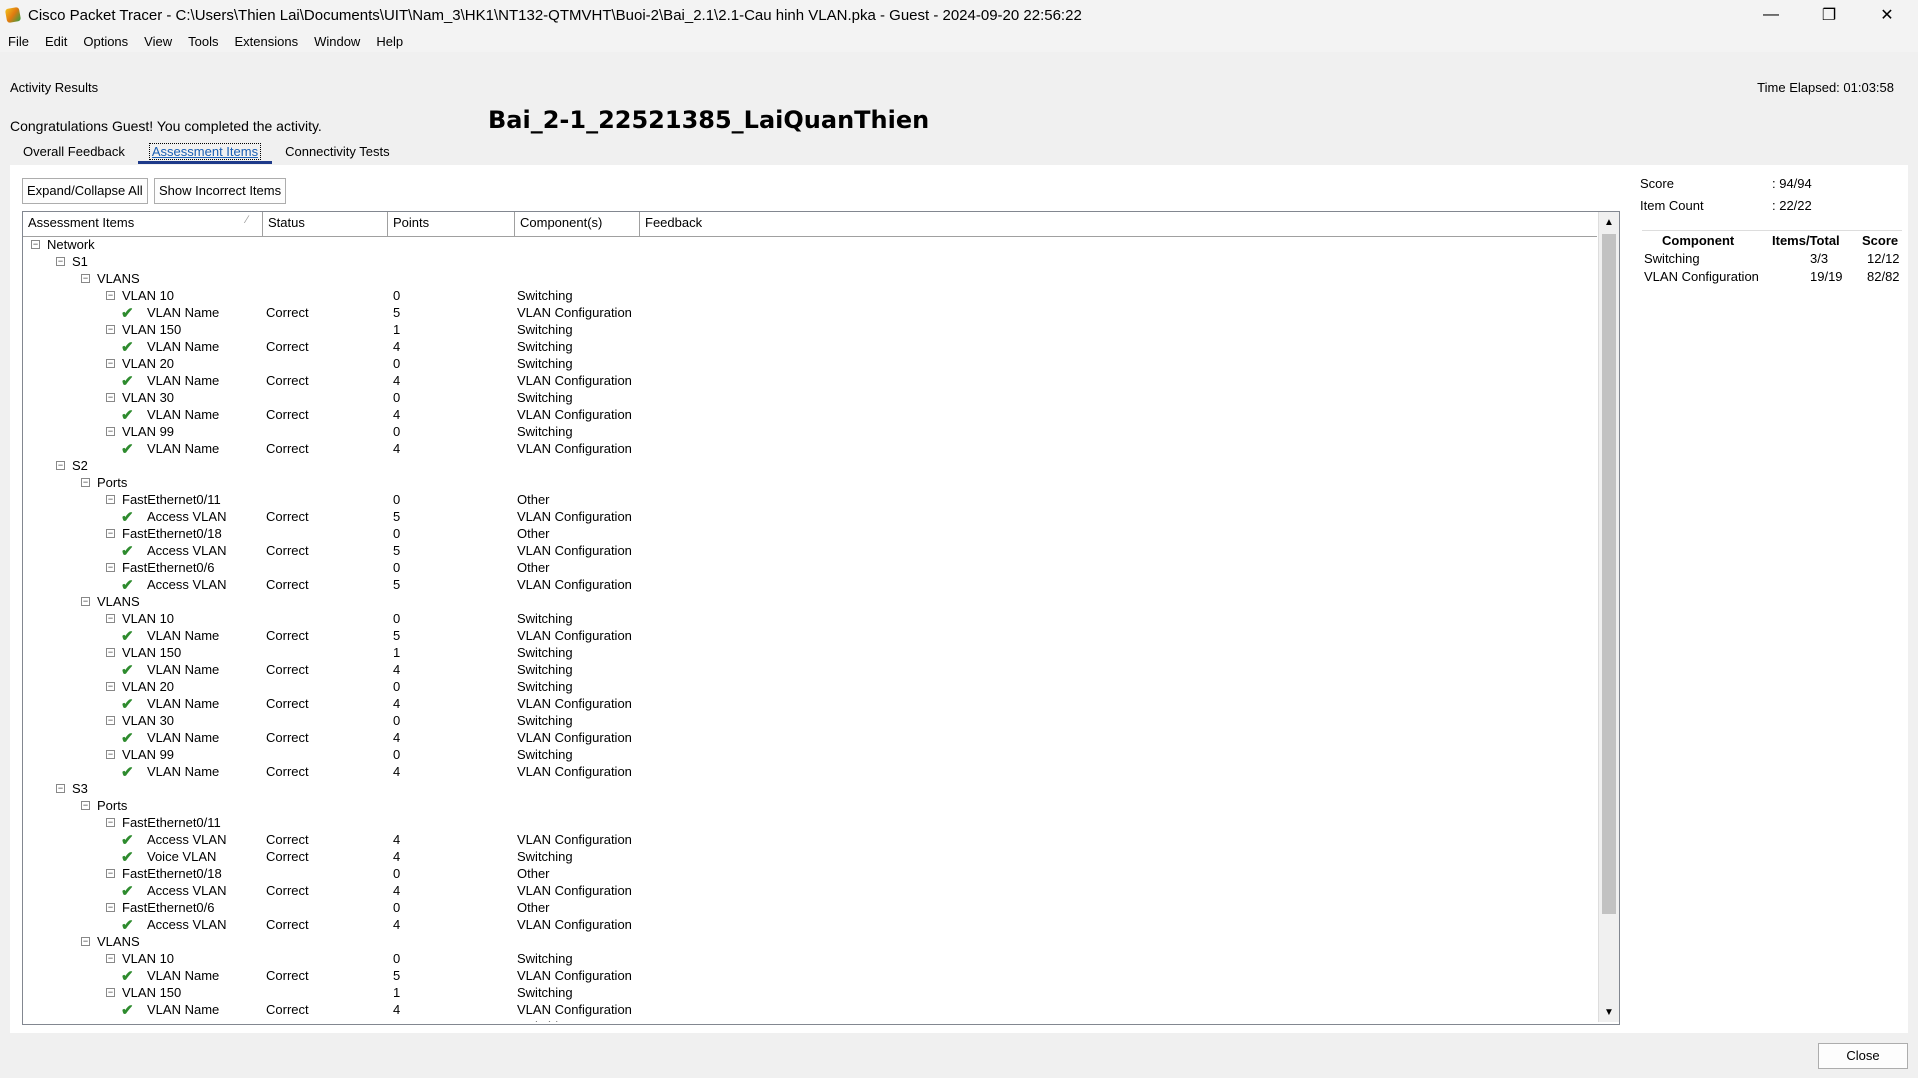 This screenshot has width=1918, height=1078. What do you see at coordinates (451, 224) in the screenshot?
I see `column-header-points: Points` at bounding box center [451, 224].